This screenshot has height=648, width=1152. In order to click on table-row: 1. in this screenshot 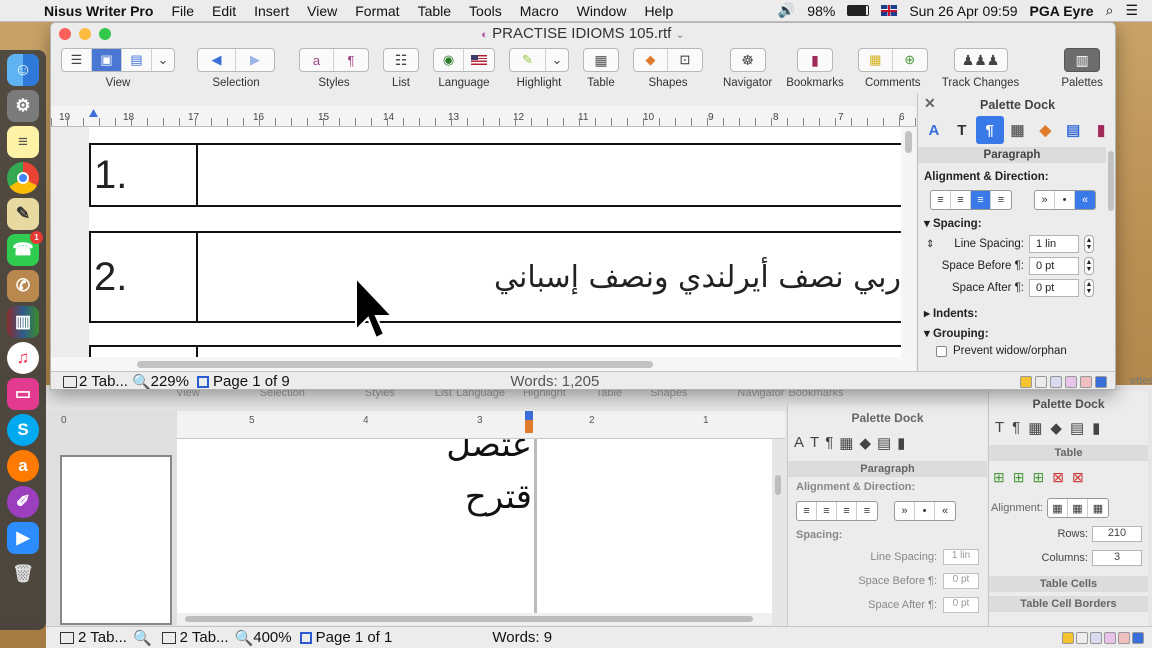, I will do `click(495, 175)`.